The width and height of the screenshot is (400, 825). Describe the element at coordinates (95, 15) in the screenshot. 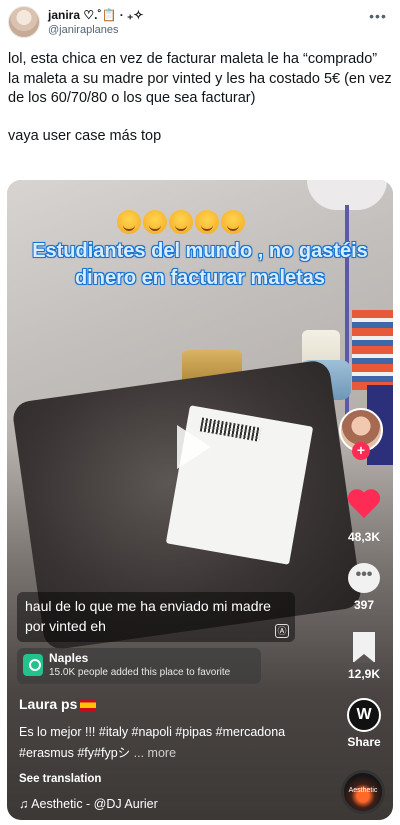

I see `display-name: janira ♡.˚📋 · ₊✧` at that location.